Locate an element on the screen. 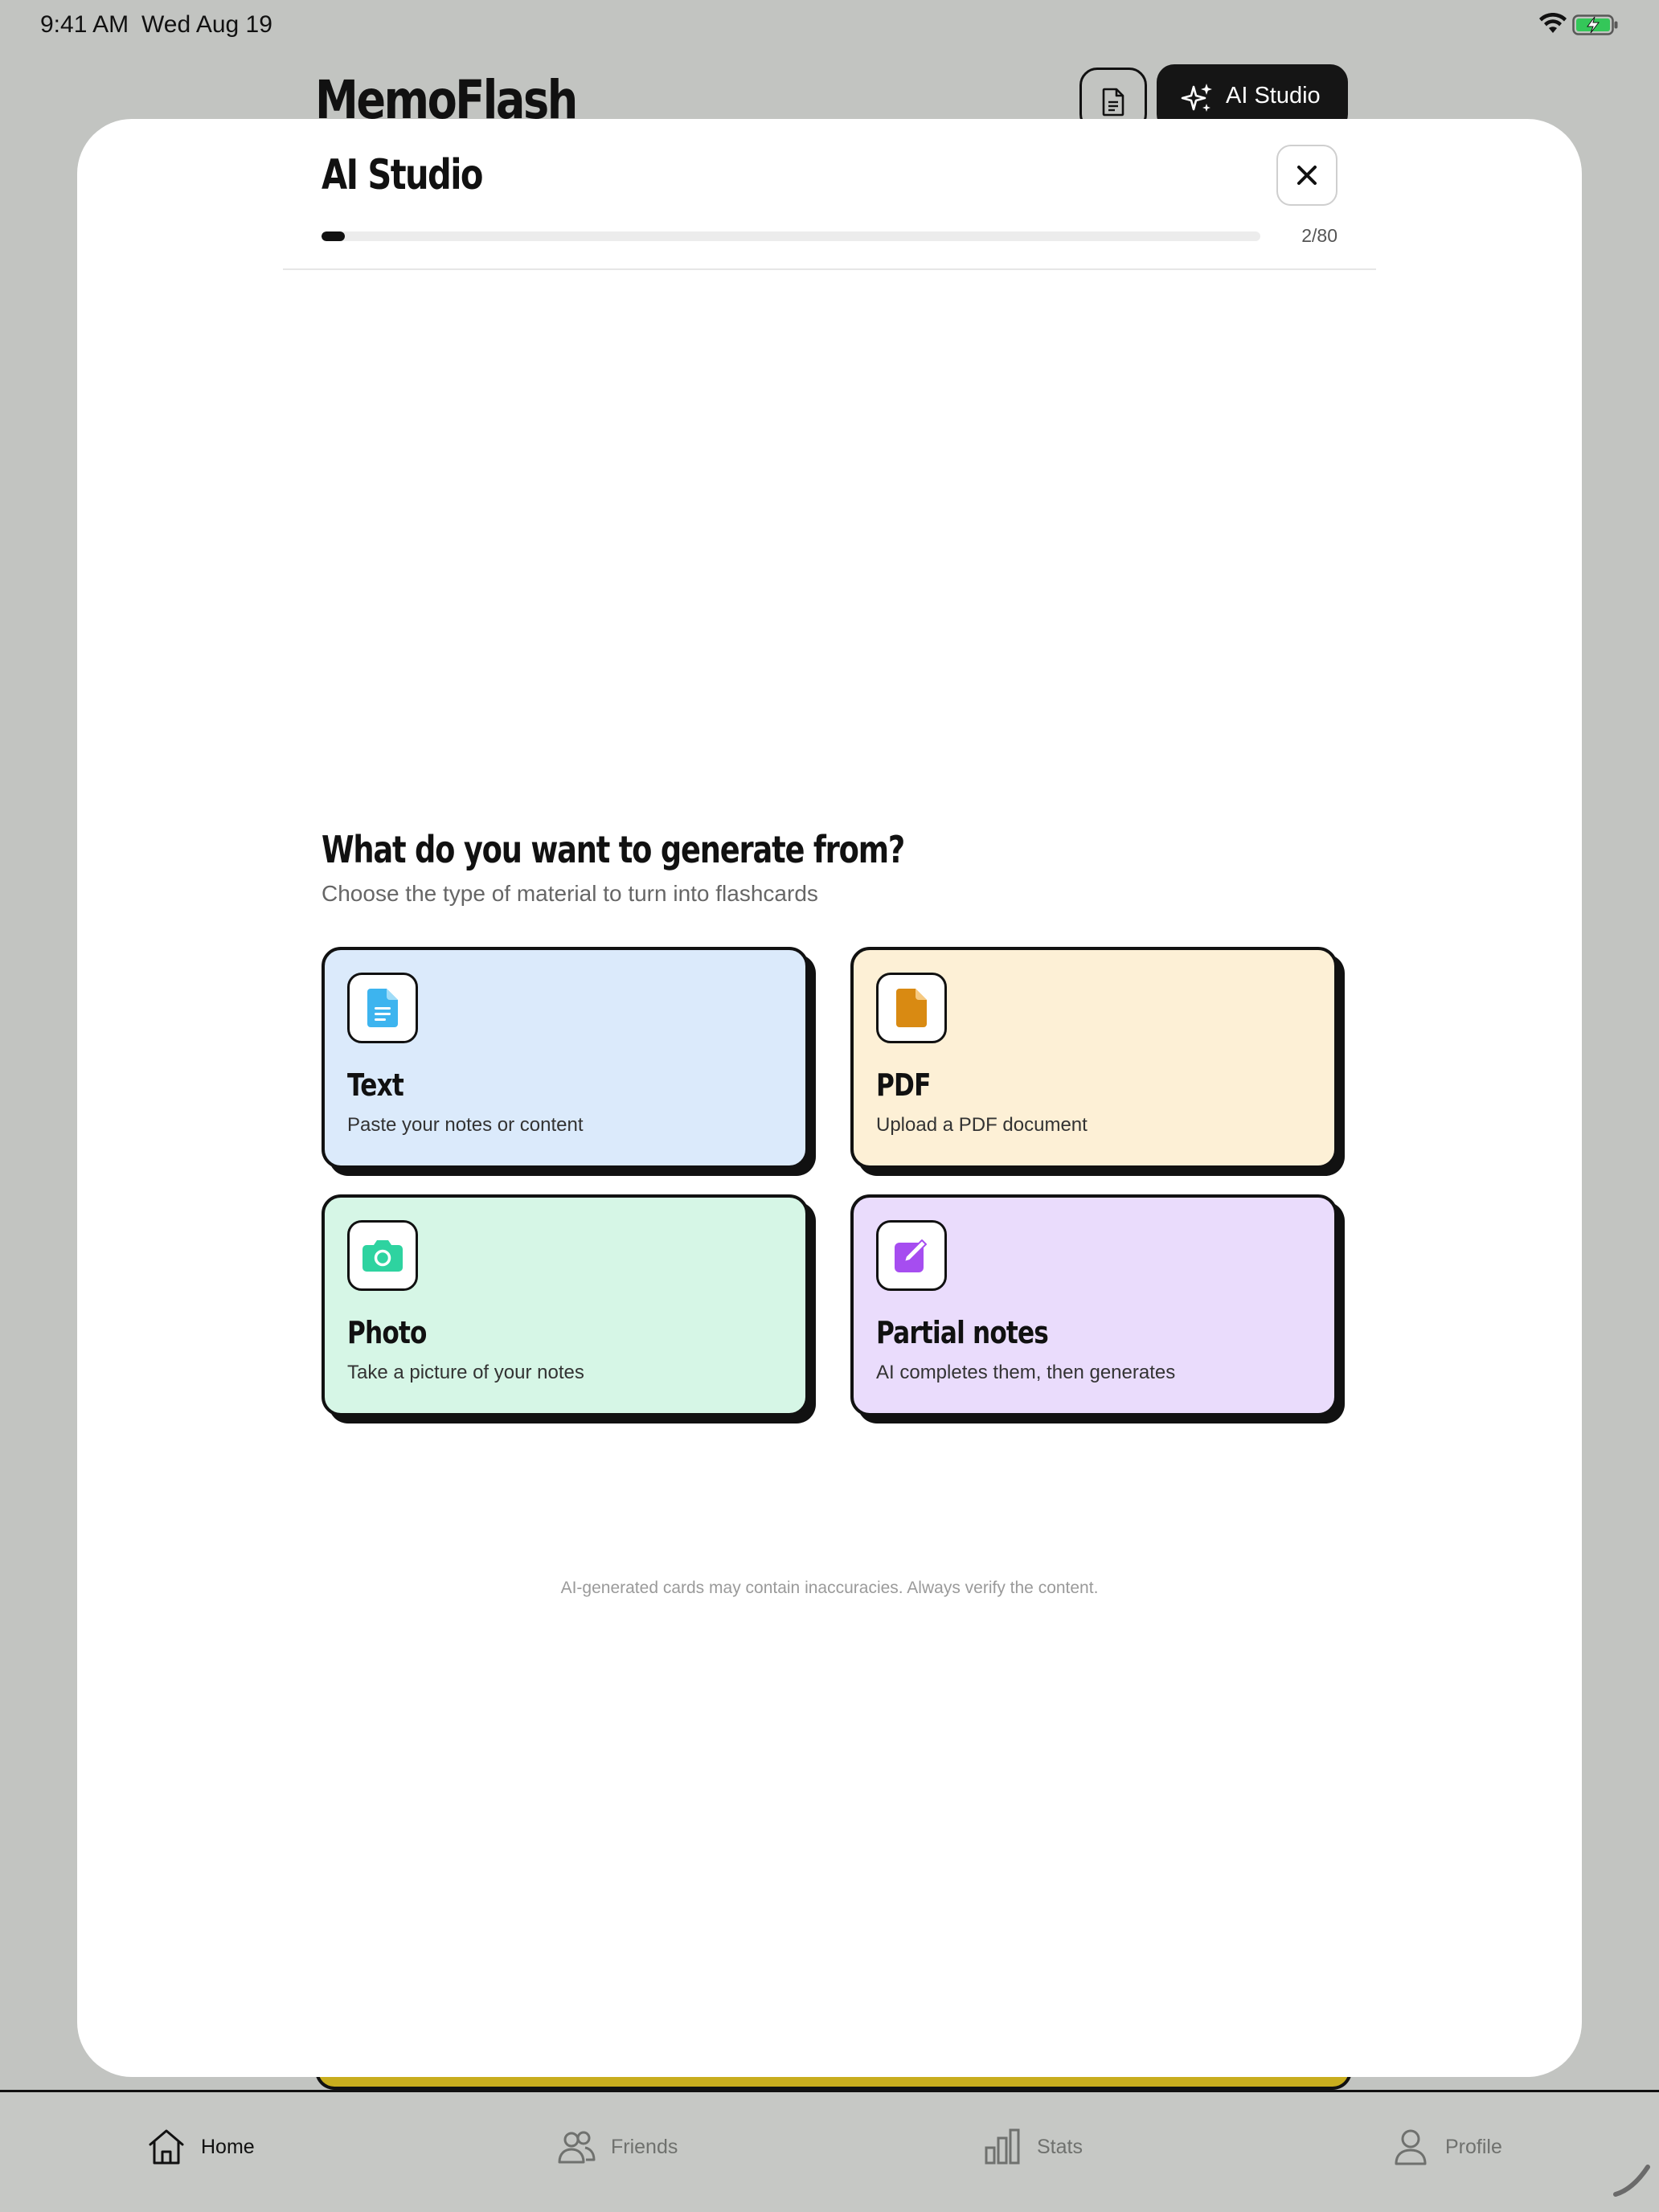 Image resolution: width=1659 pixels, height=2212 pixels. option-description: Paste your notes or content is located at coordinates (465, 1125).